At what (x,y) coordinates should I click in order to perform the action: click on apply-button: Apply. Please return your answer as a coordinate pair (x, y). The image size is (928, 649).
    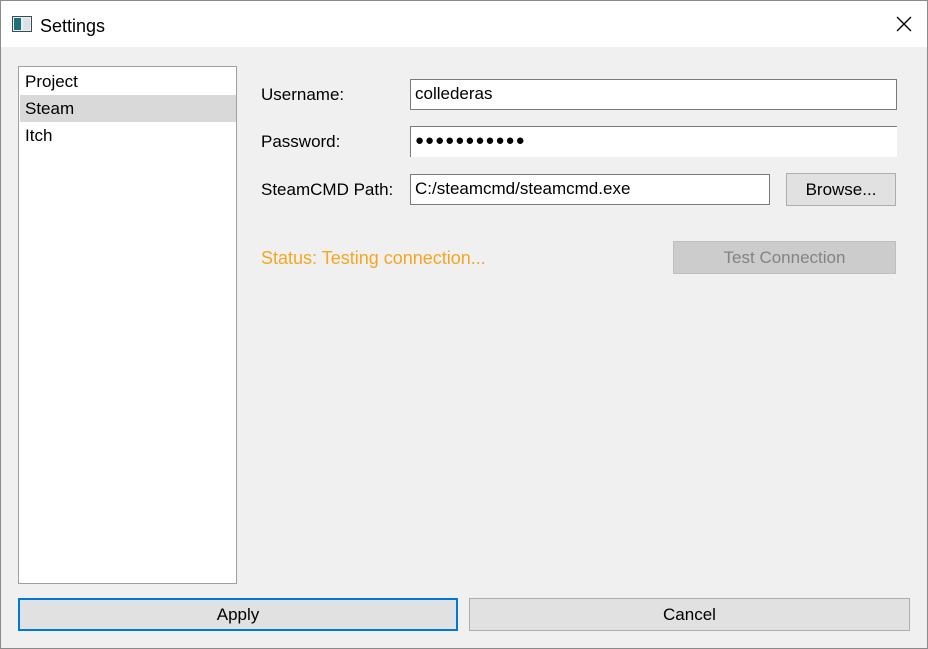
    Looking at the image, I should click on (238, 614).